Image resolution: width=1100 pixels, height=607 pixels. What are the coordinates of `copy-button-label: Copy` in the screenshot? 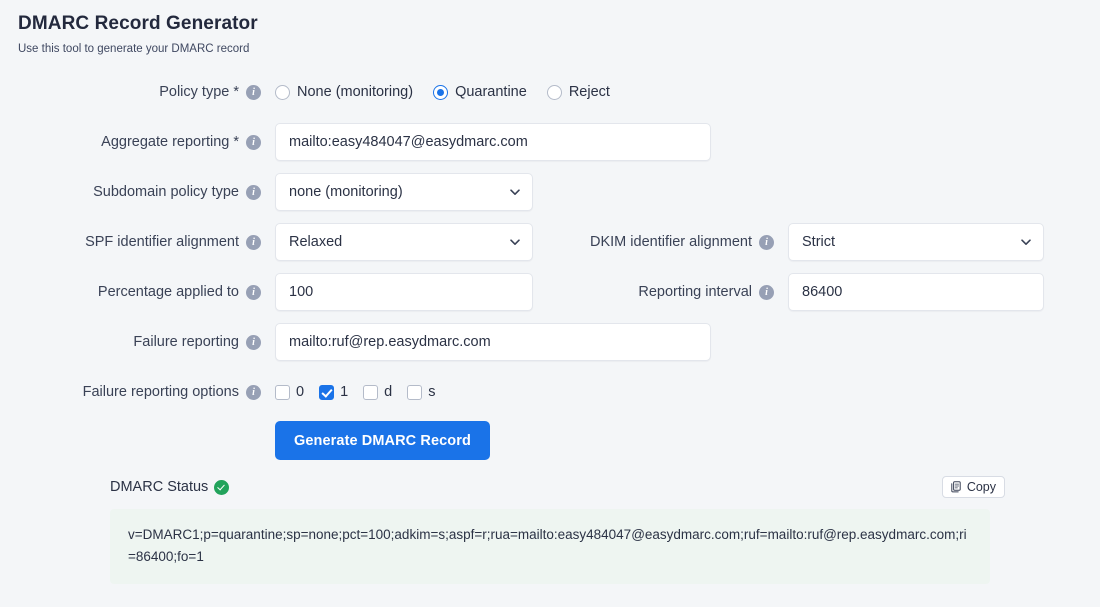 It's located at (981, 487).